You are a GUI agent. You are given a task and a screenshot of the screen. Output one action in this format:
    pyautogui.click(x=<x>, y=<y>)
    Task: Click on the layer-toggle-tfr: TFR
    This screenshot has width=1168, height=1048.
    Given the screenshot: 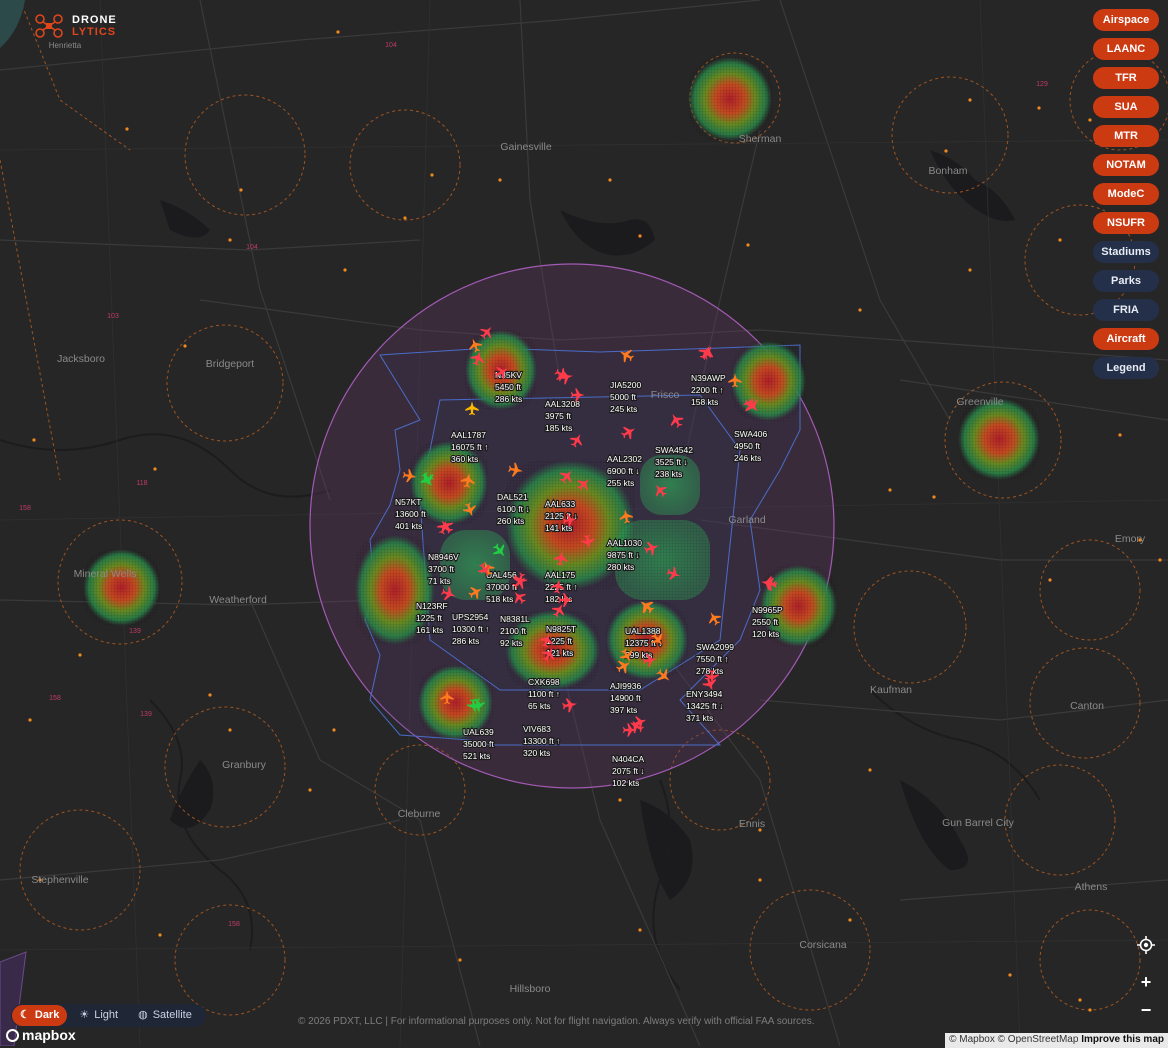 What is the action you would take?
    pyautogui.click(x=1126, y=78)
    